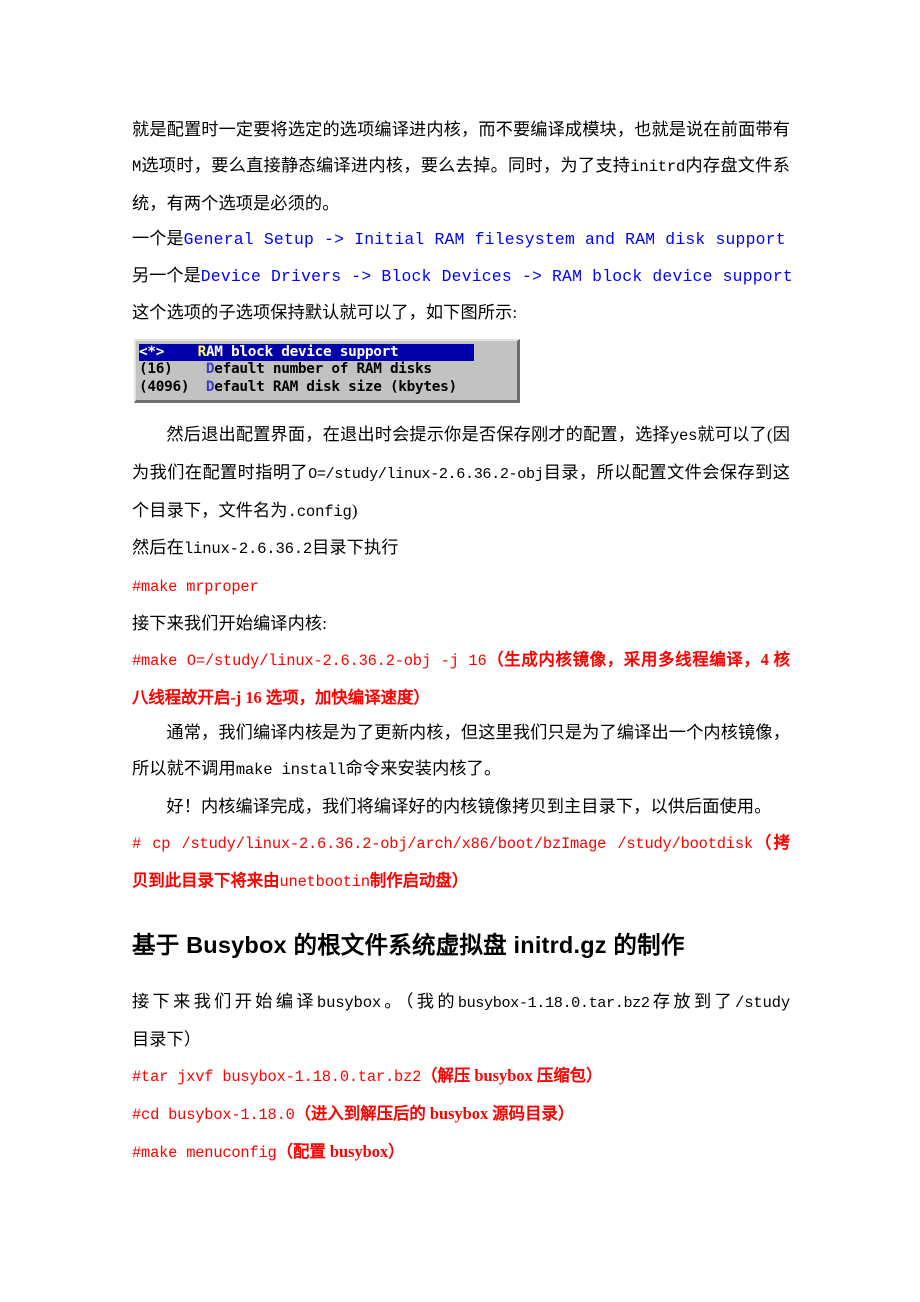  Describe the element at coordinates (309, 660) in the screenshot. I see `command-make-obj-code: #make O=/study/linux-2.6.36.2-obj -j 16` at that location.